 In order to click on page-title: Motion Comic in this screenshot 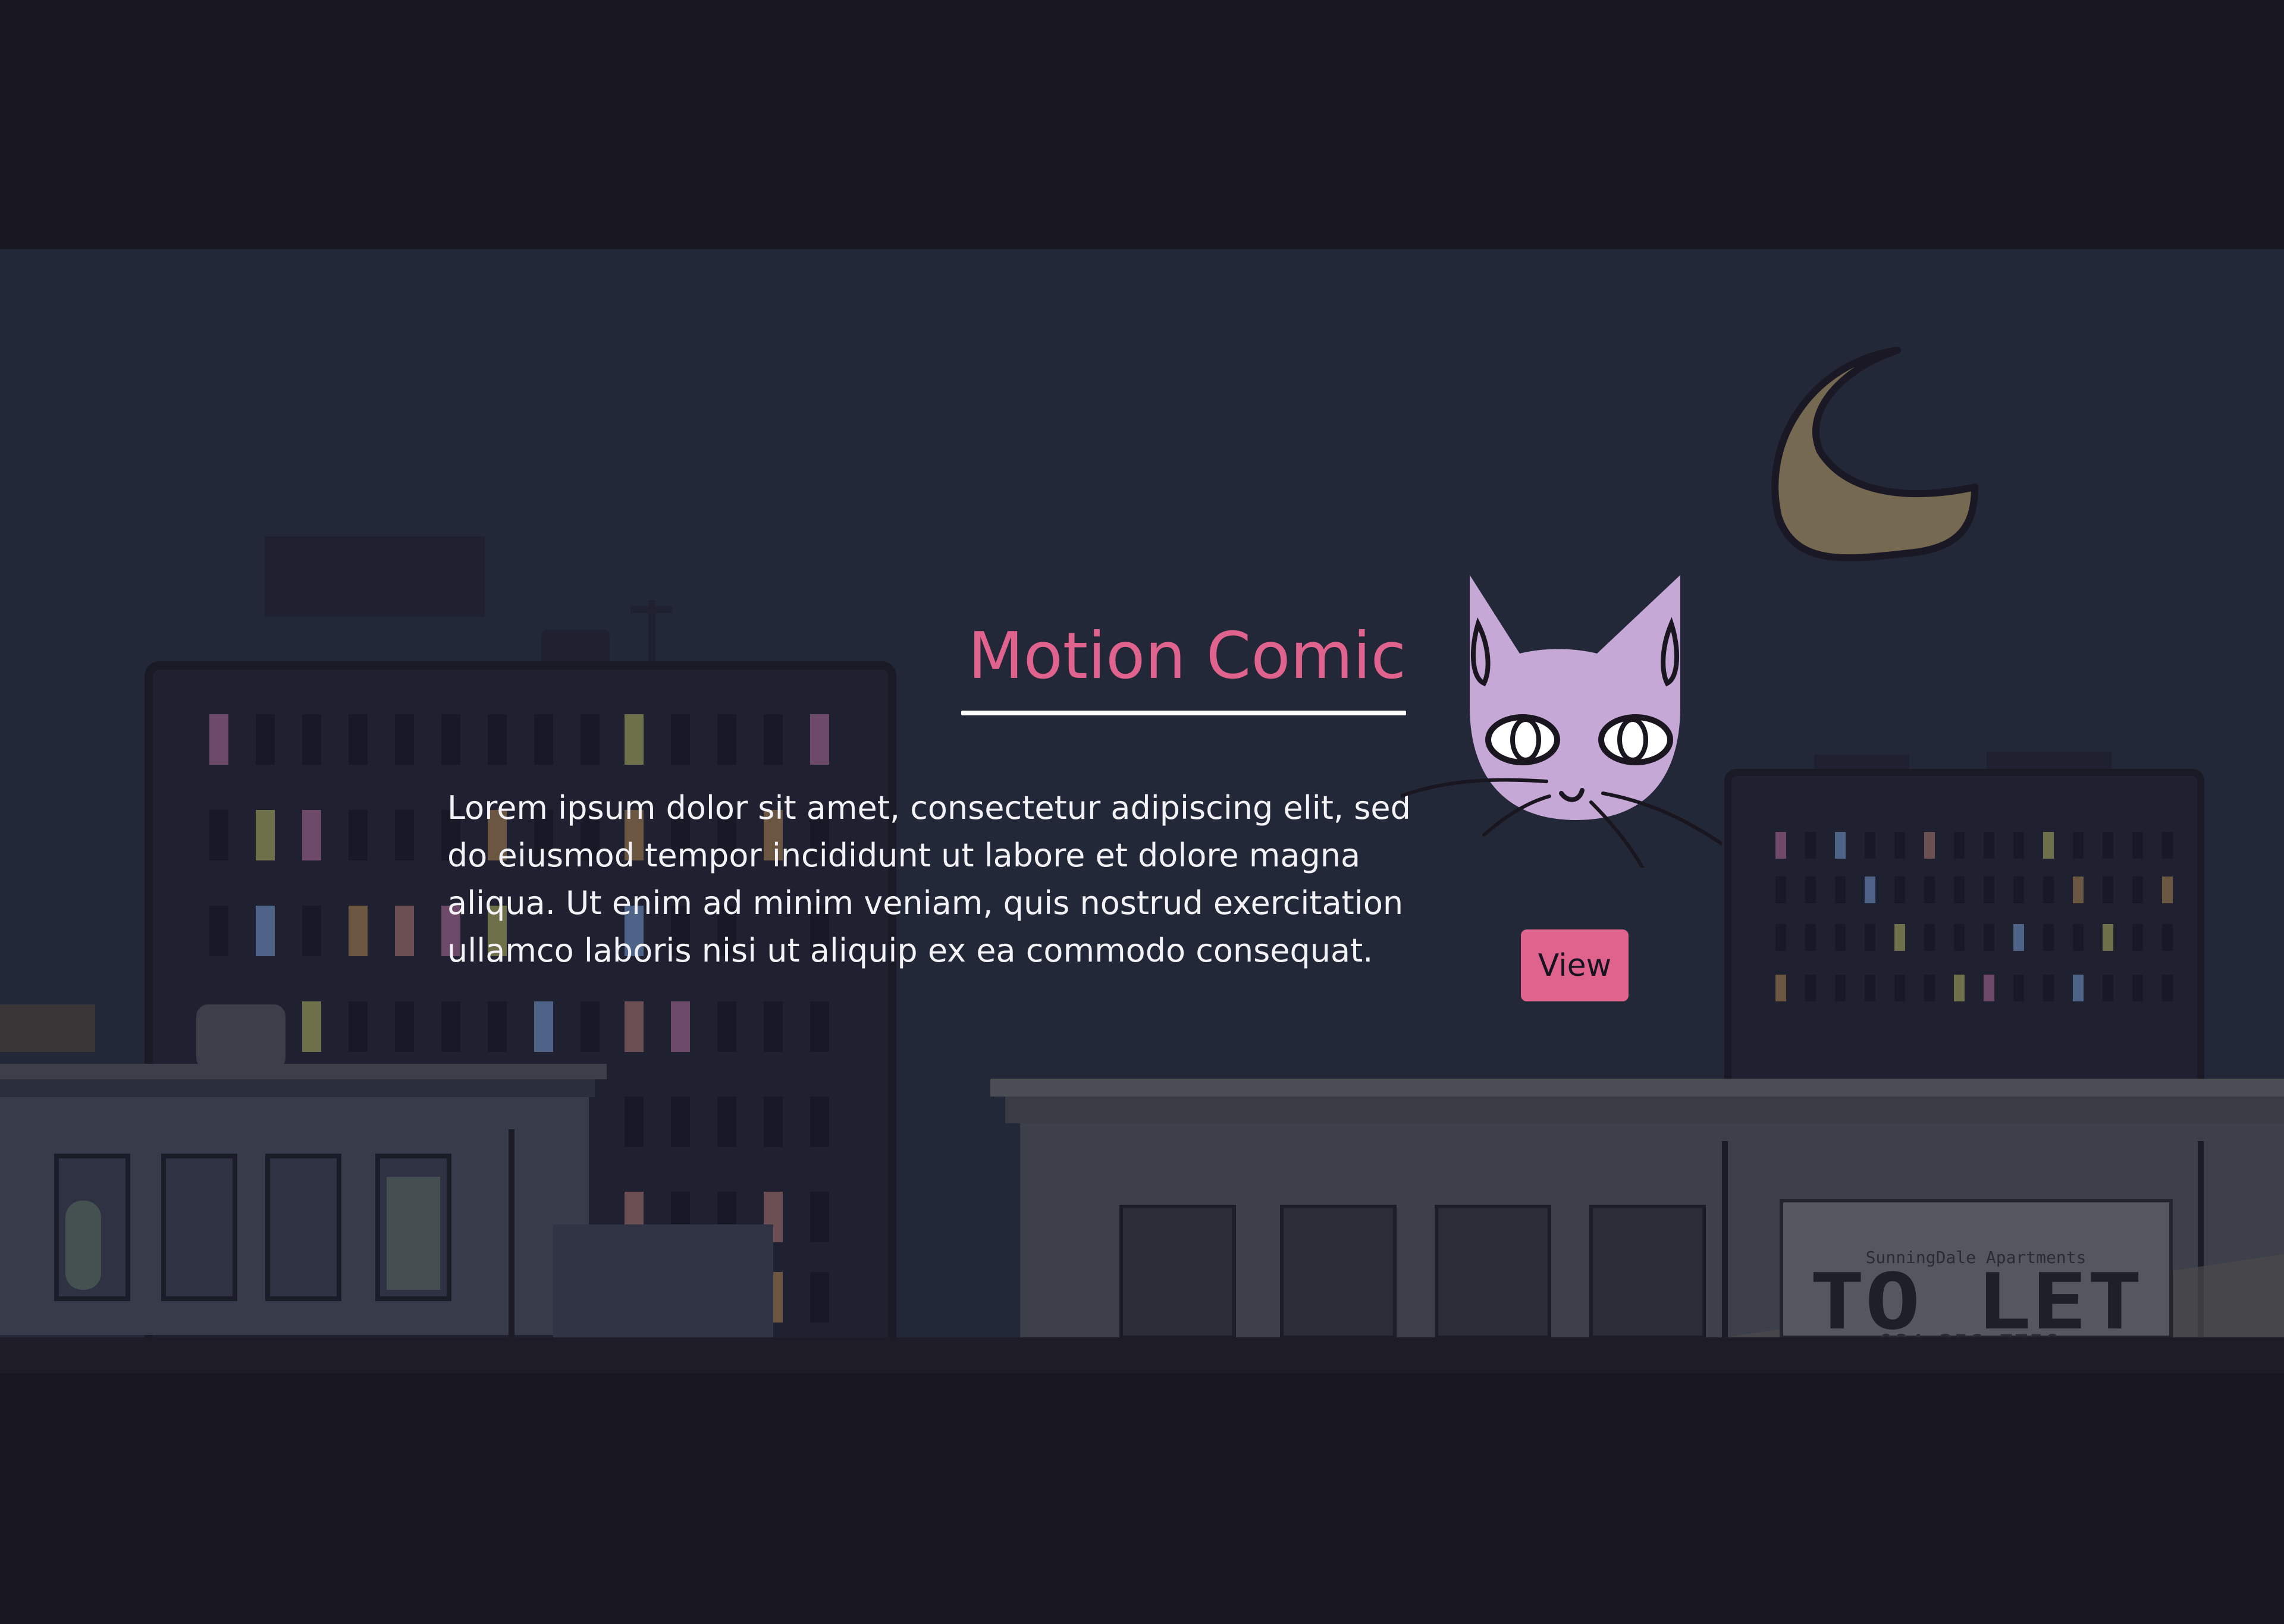, I will do `click(1187, 656)`.